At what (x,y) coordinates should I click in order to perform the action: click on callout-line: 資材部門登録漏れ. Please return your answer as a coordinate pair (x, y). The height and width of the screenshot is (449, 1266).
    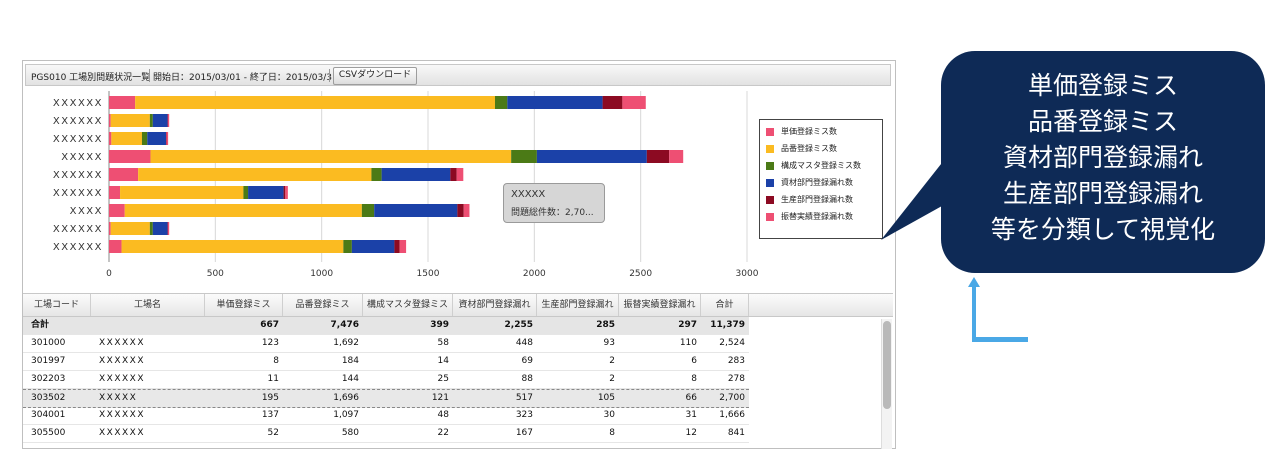
    Looking at the image, I should click on (1103, 158).